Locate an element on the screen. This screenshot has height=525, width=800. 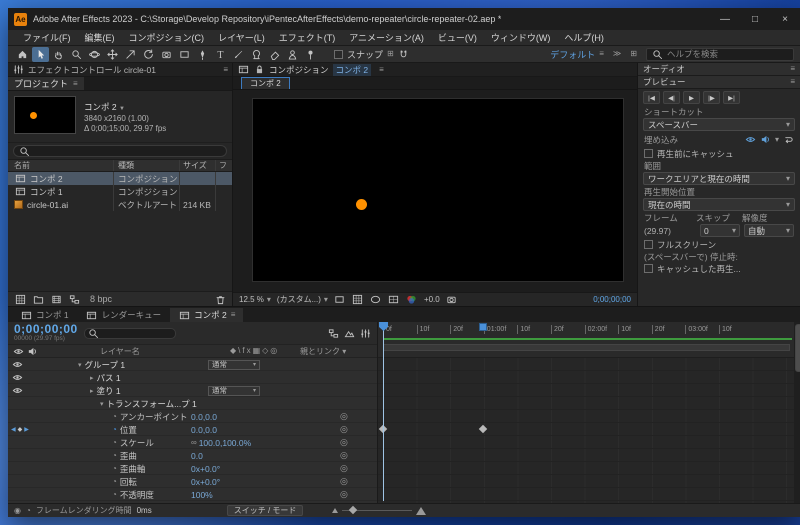
include-audio-icon is located at coordinates (766, 140).